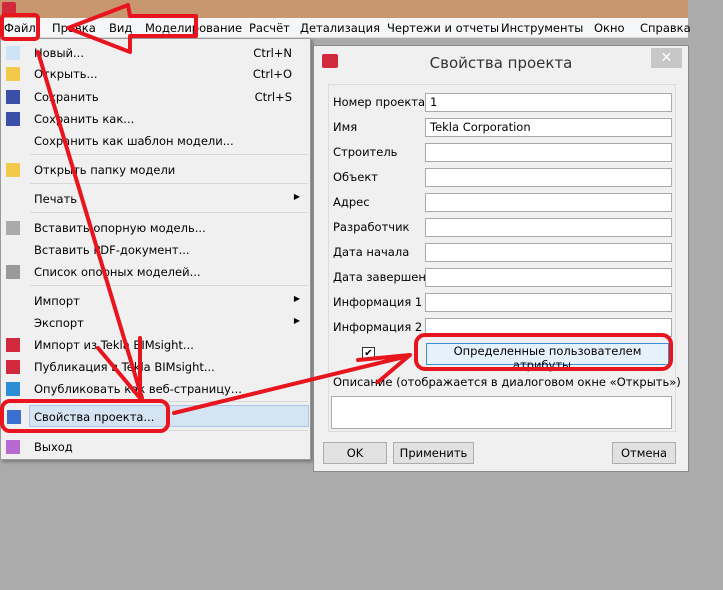  Describe the element at coordinates (90, 225) in the screenshot. I see `arrow-line` at that location.